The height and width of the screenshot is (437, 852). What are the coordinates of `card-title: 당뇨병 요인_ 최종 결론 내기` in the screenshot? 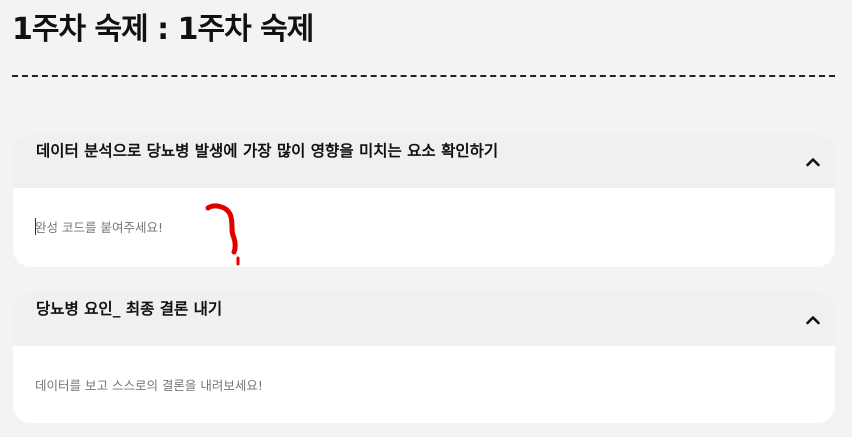 It's located at (129, 309).